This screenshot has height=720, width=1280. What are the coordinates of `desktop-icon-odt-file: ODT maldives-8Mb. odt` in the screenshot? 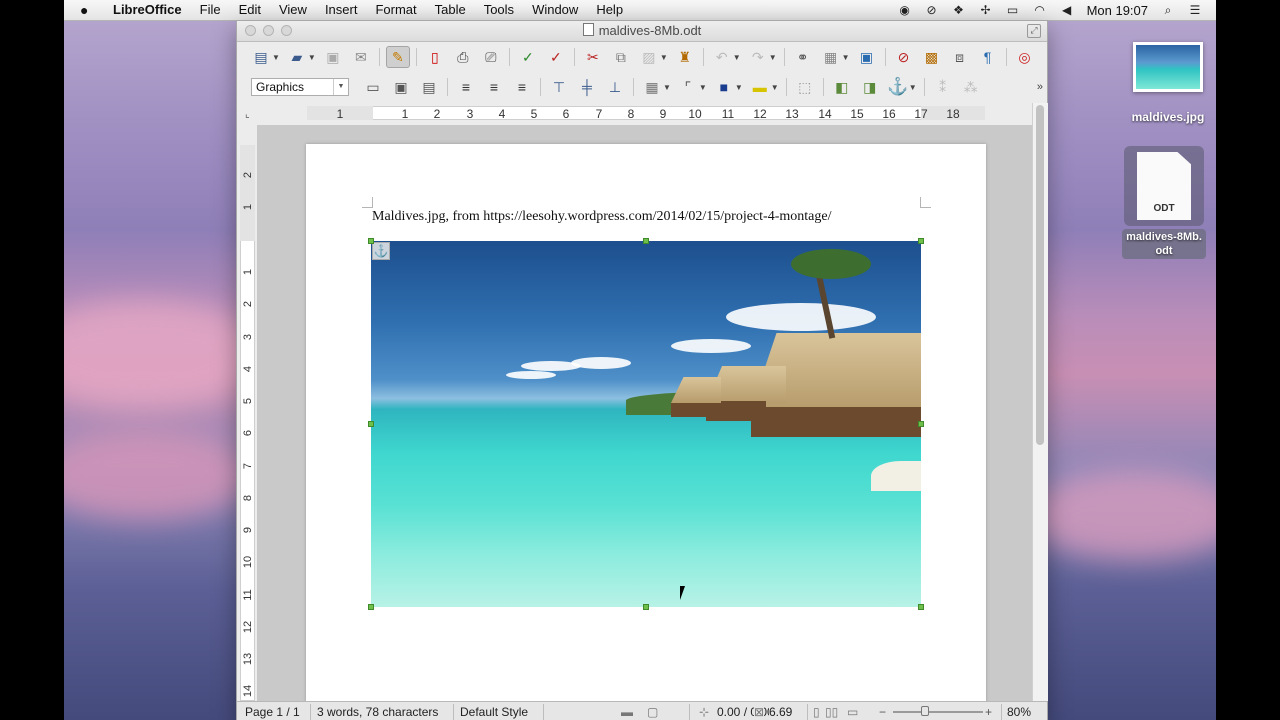 It's located at (1164, 202).